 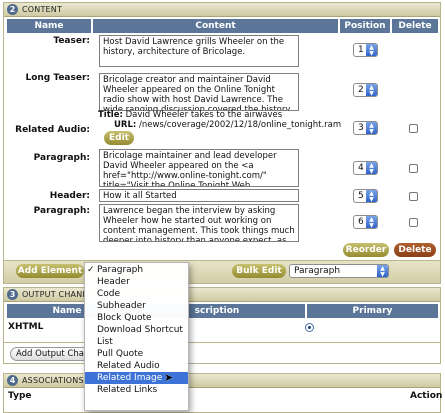 I want to click on column-header-name: Name, so click(x=49, y=26).